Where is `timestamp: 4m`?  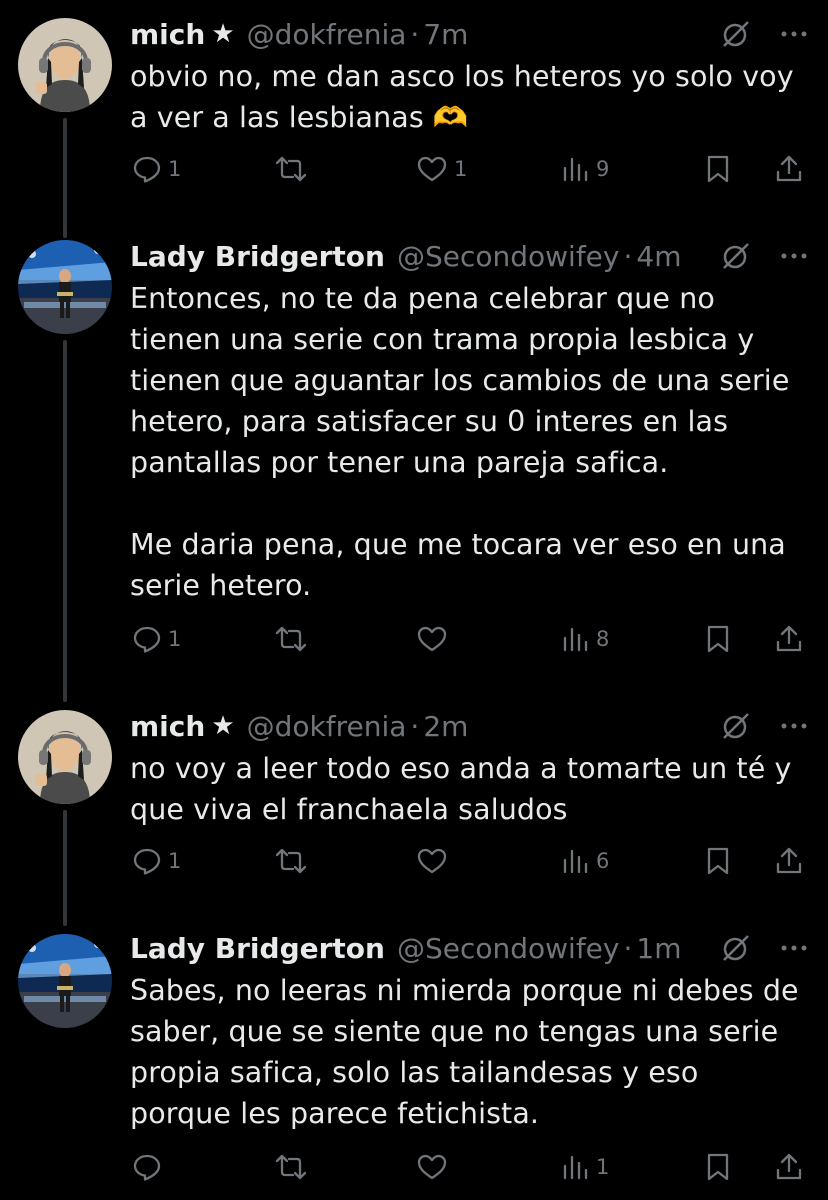 timestamp: 4m is located at coordinates (658, 256).